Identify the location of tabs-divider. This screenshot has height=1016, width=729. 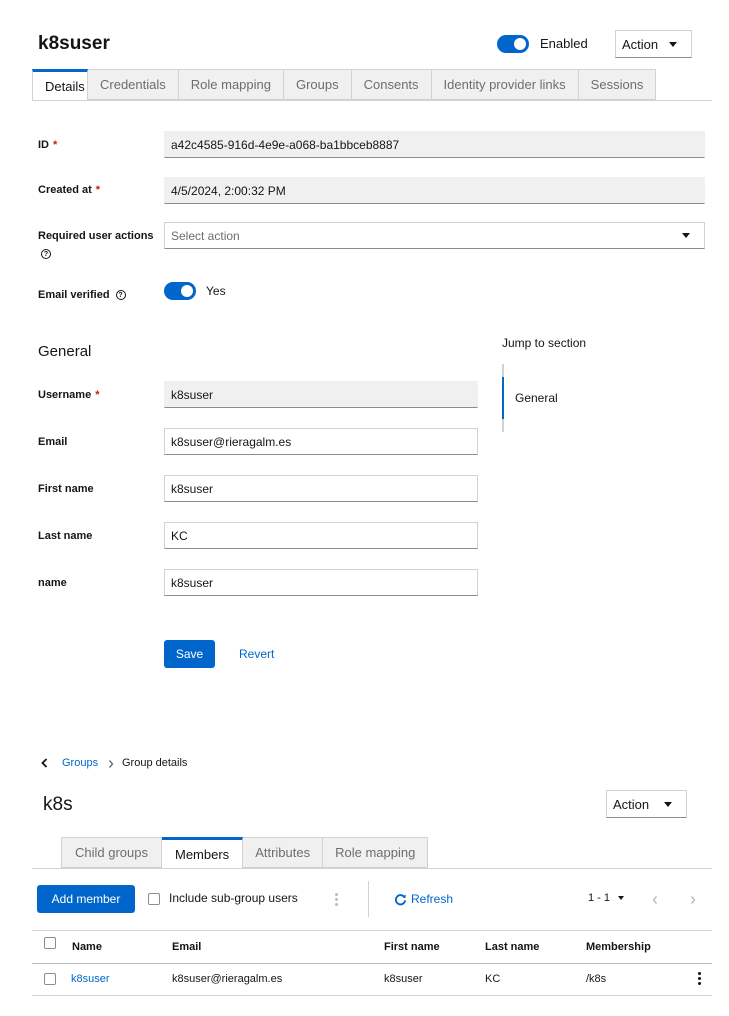
(372, 100).